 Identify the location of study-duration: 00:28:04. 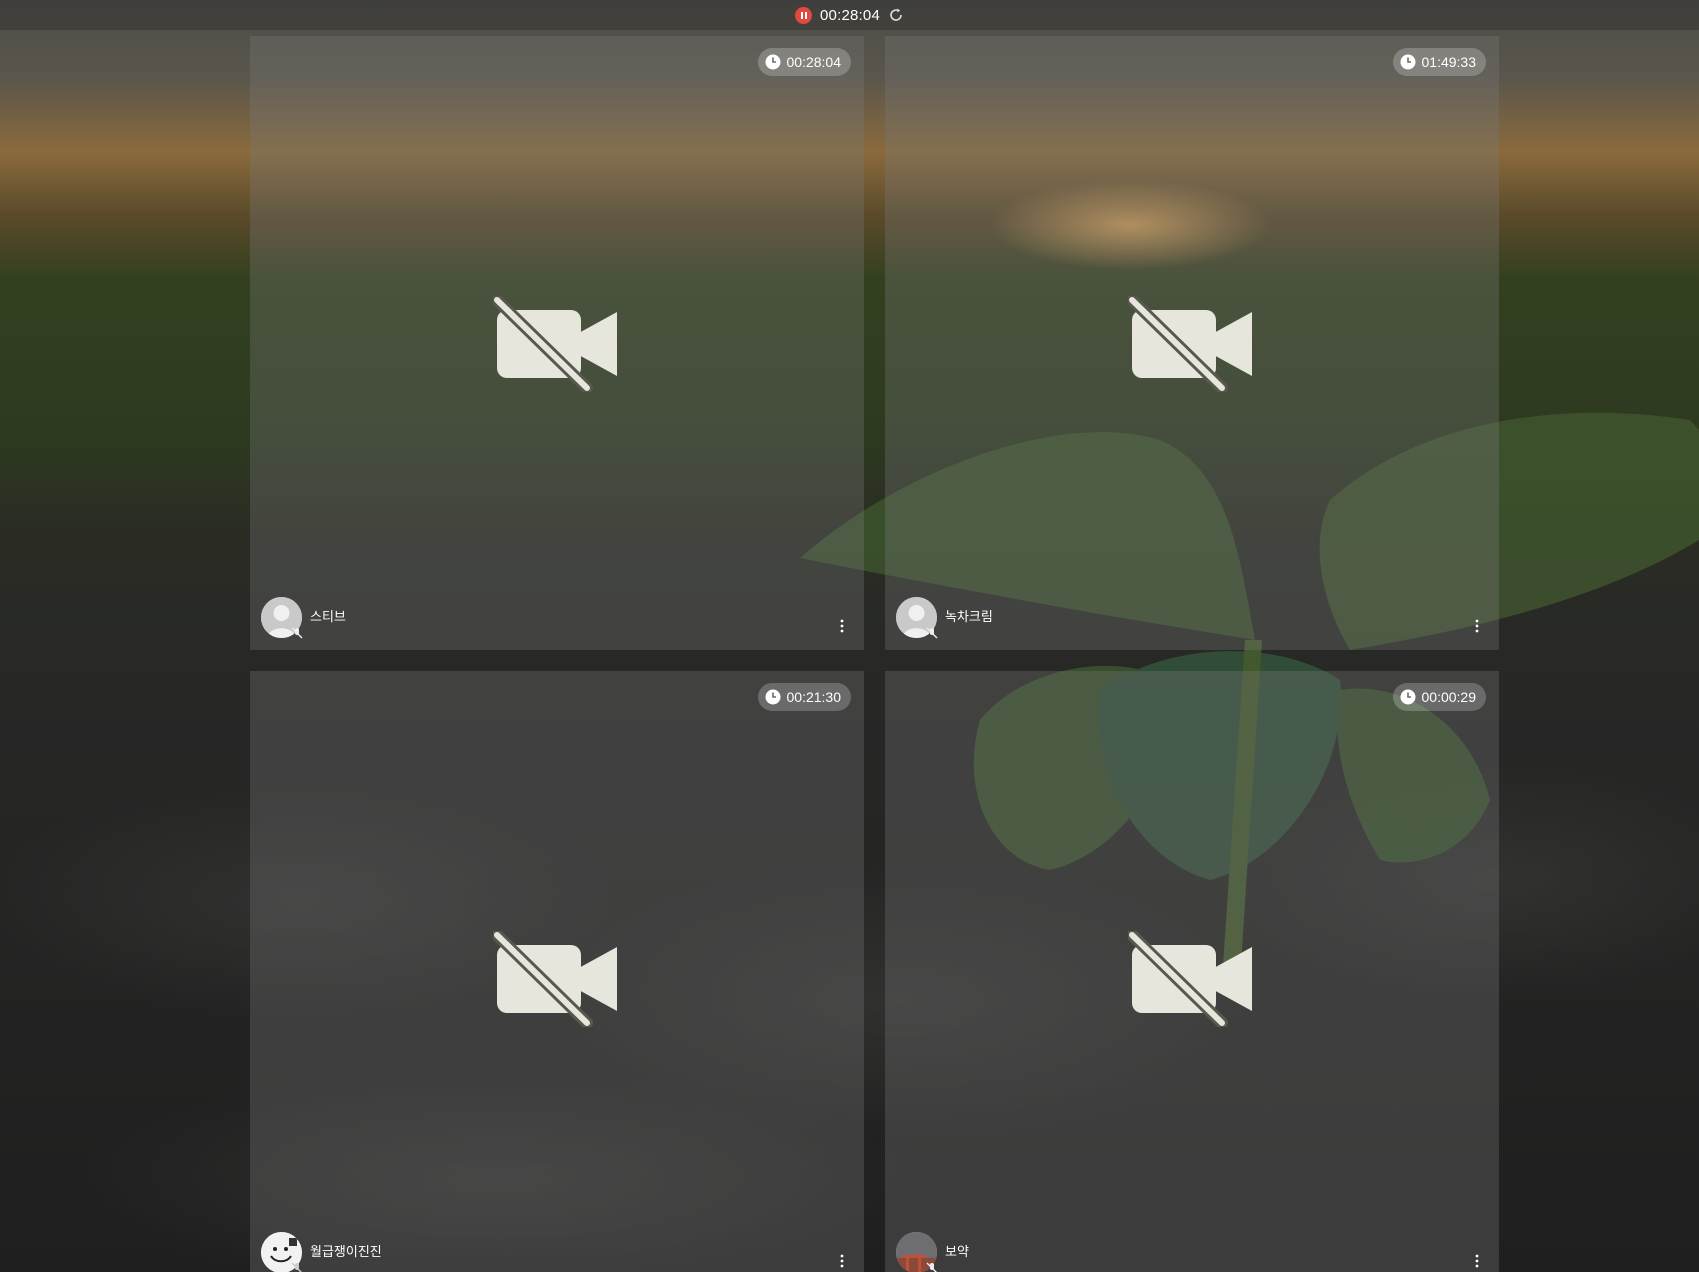
(814, 62).